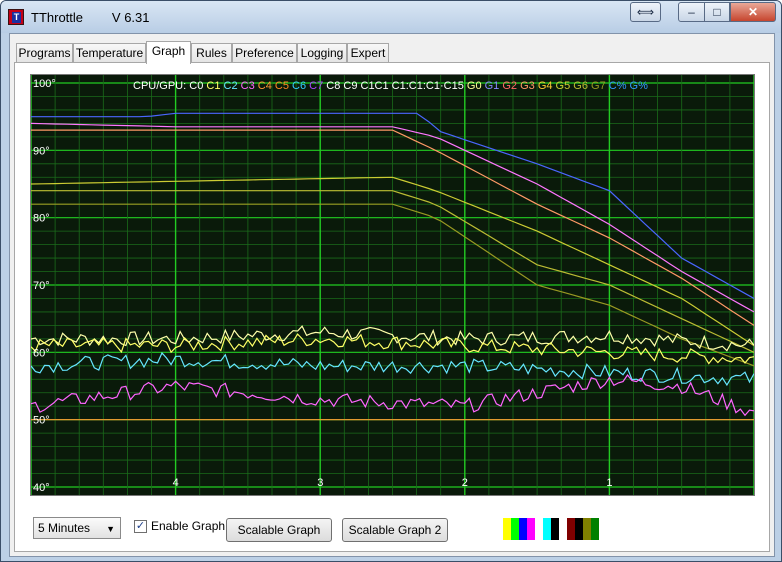 Image resolution: width=782 pixels, height=562 pixels. What do you see at coordinates (597, 86) in the screenshot?
I see `legend-entry: G7` at bounding box center [597, 86].